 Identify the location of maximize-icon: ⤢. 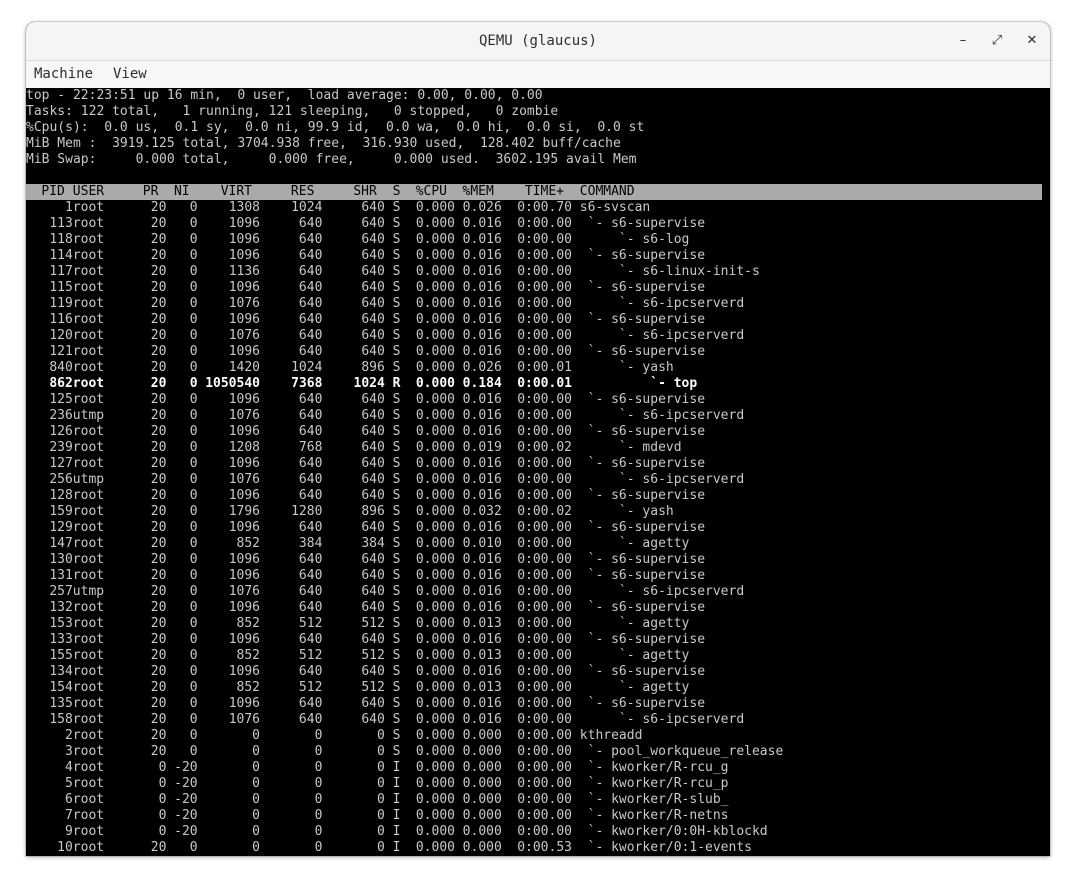
(997, 41).